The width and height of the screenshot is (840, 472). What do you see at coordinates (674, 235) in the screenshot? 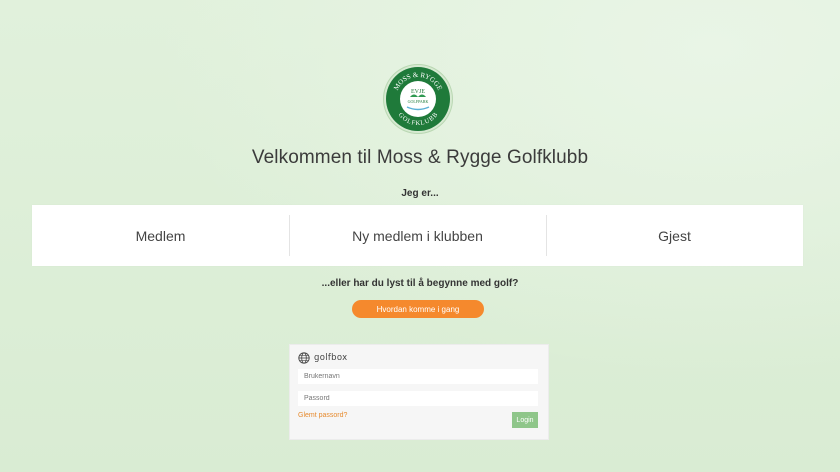
I see `role-option-guest: Gjest` at bounding box center [674, 235].